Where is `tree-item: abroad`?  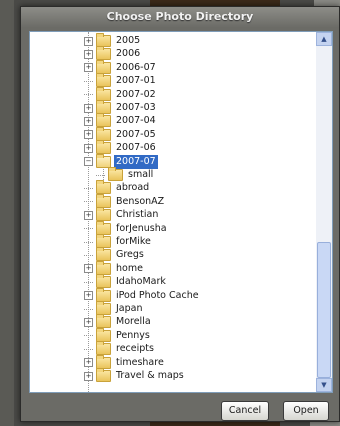
tree-item: abroad is located at coordinates (117, 187).